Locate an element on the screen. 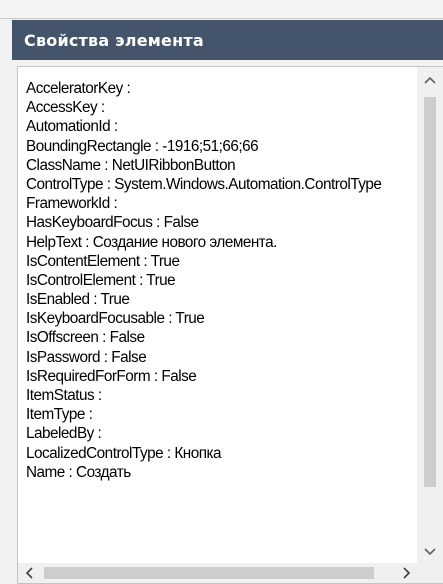 Image resolution: width=443 pixels, height=584 pixels. property-row: ClassName : NetUIRibbonButton is located at coordinates (226, 165).